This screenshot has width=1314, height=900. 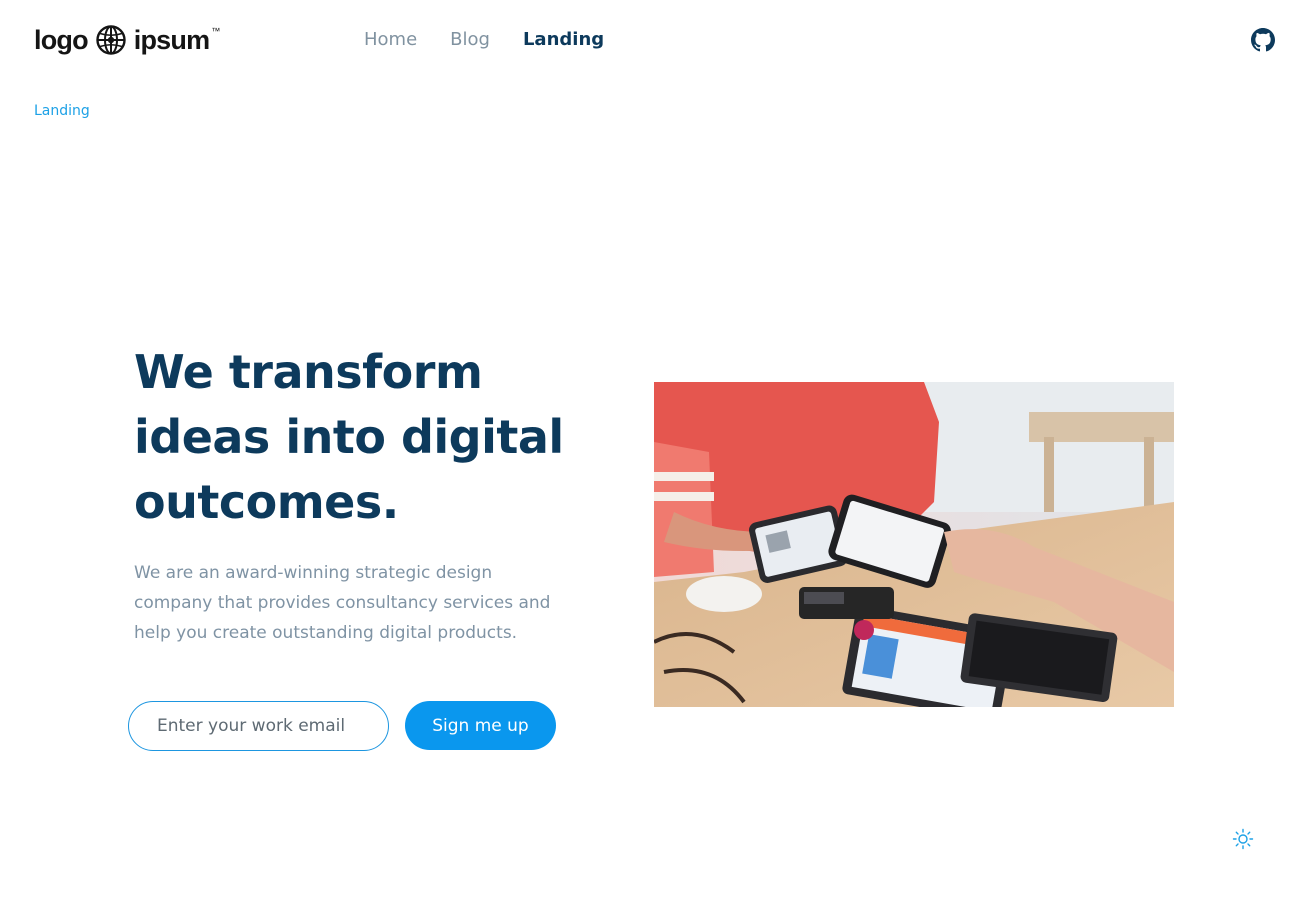 I want to click on sign-up-button: Sign me up, so click(x=480, y=725).